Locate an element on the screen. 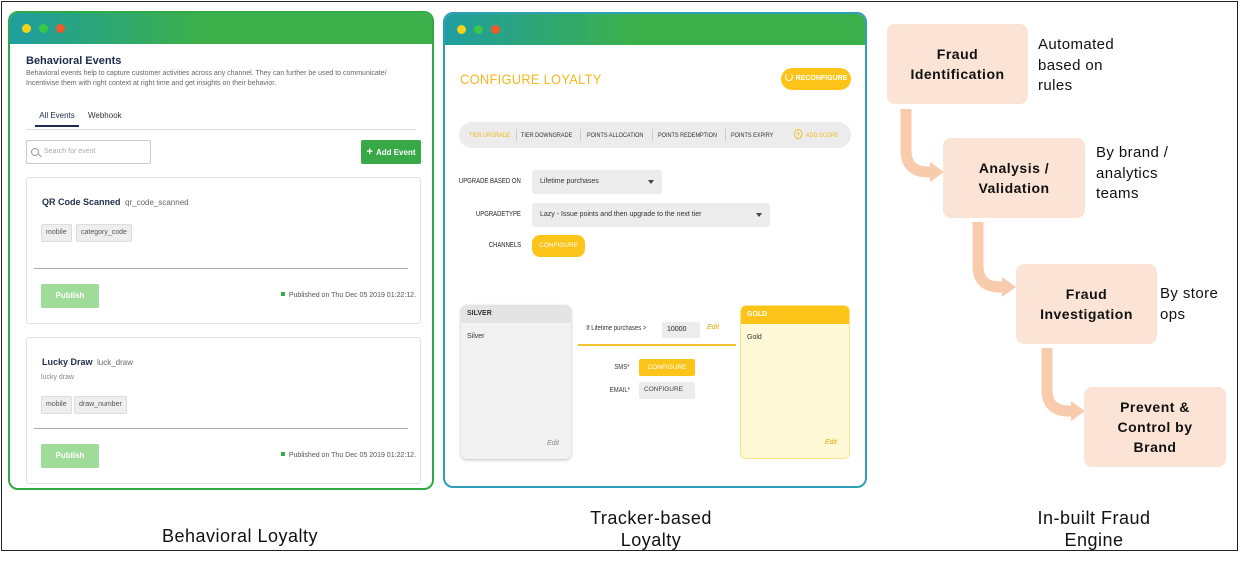 The image size is (1251, 563). step-label: Analysis / Validation is located at coordinates (1014, 178).